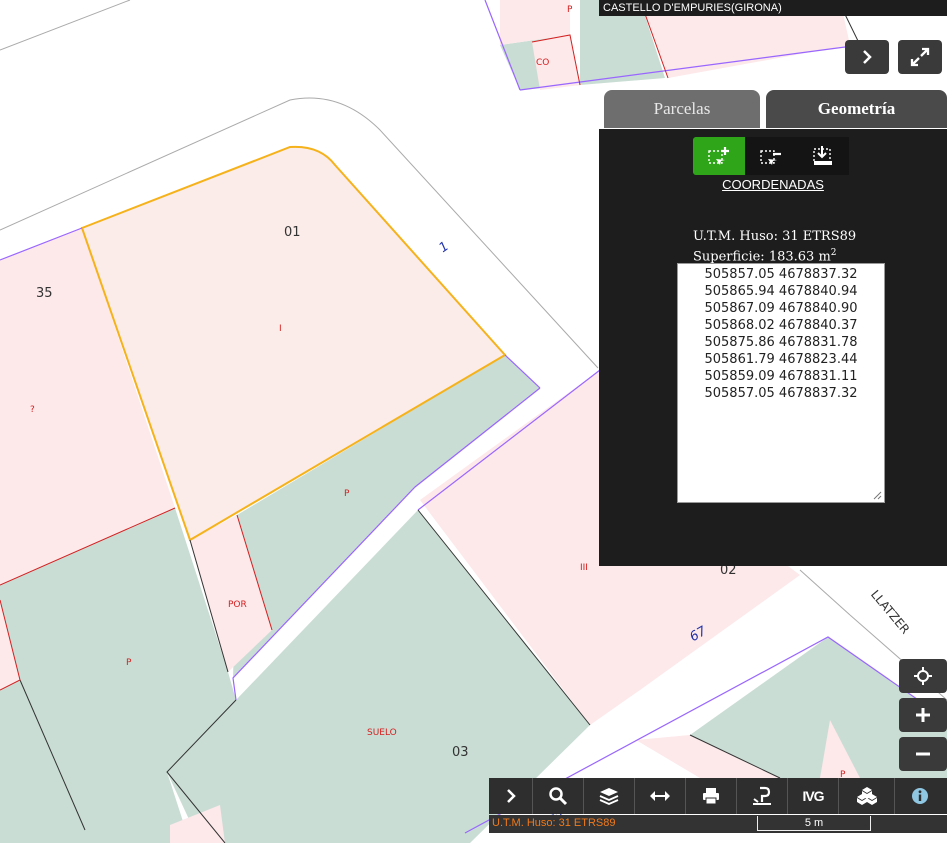  I want to click on status-bar: U.T.M. Huso: 31 ETRS89 5 m, so click(718, 824).